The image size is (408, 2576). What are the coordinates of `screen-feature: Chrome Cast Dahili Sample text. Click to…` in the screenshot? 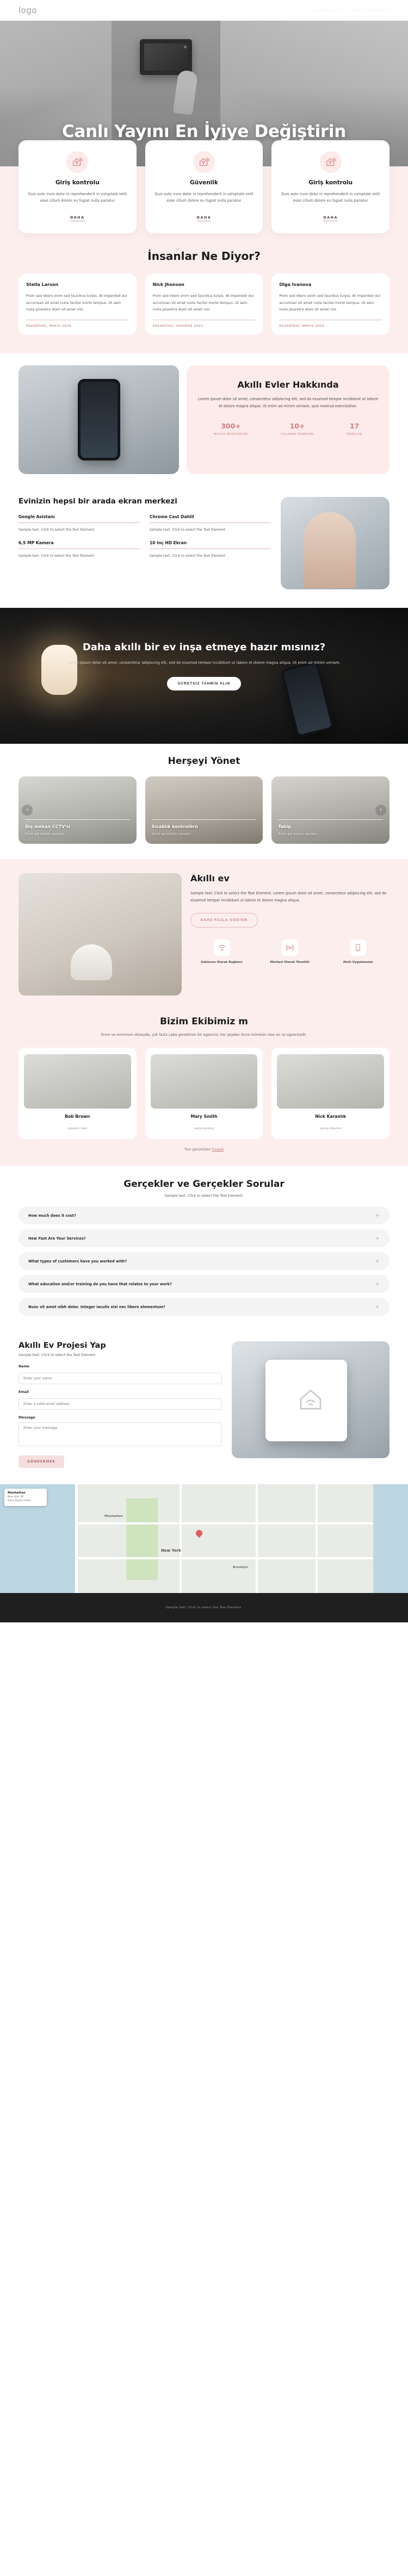 It's located at (210, 523).